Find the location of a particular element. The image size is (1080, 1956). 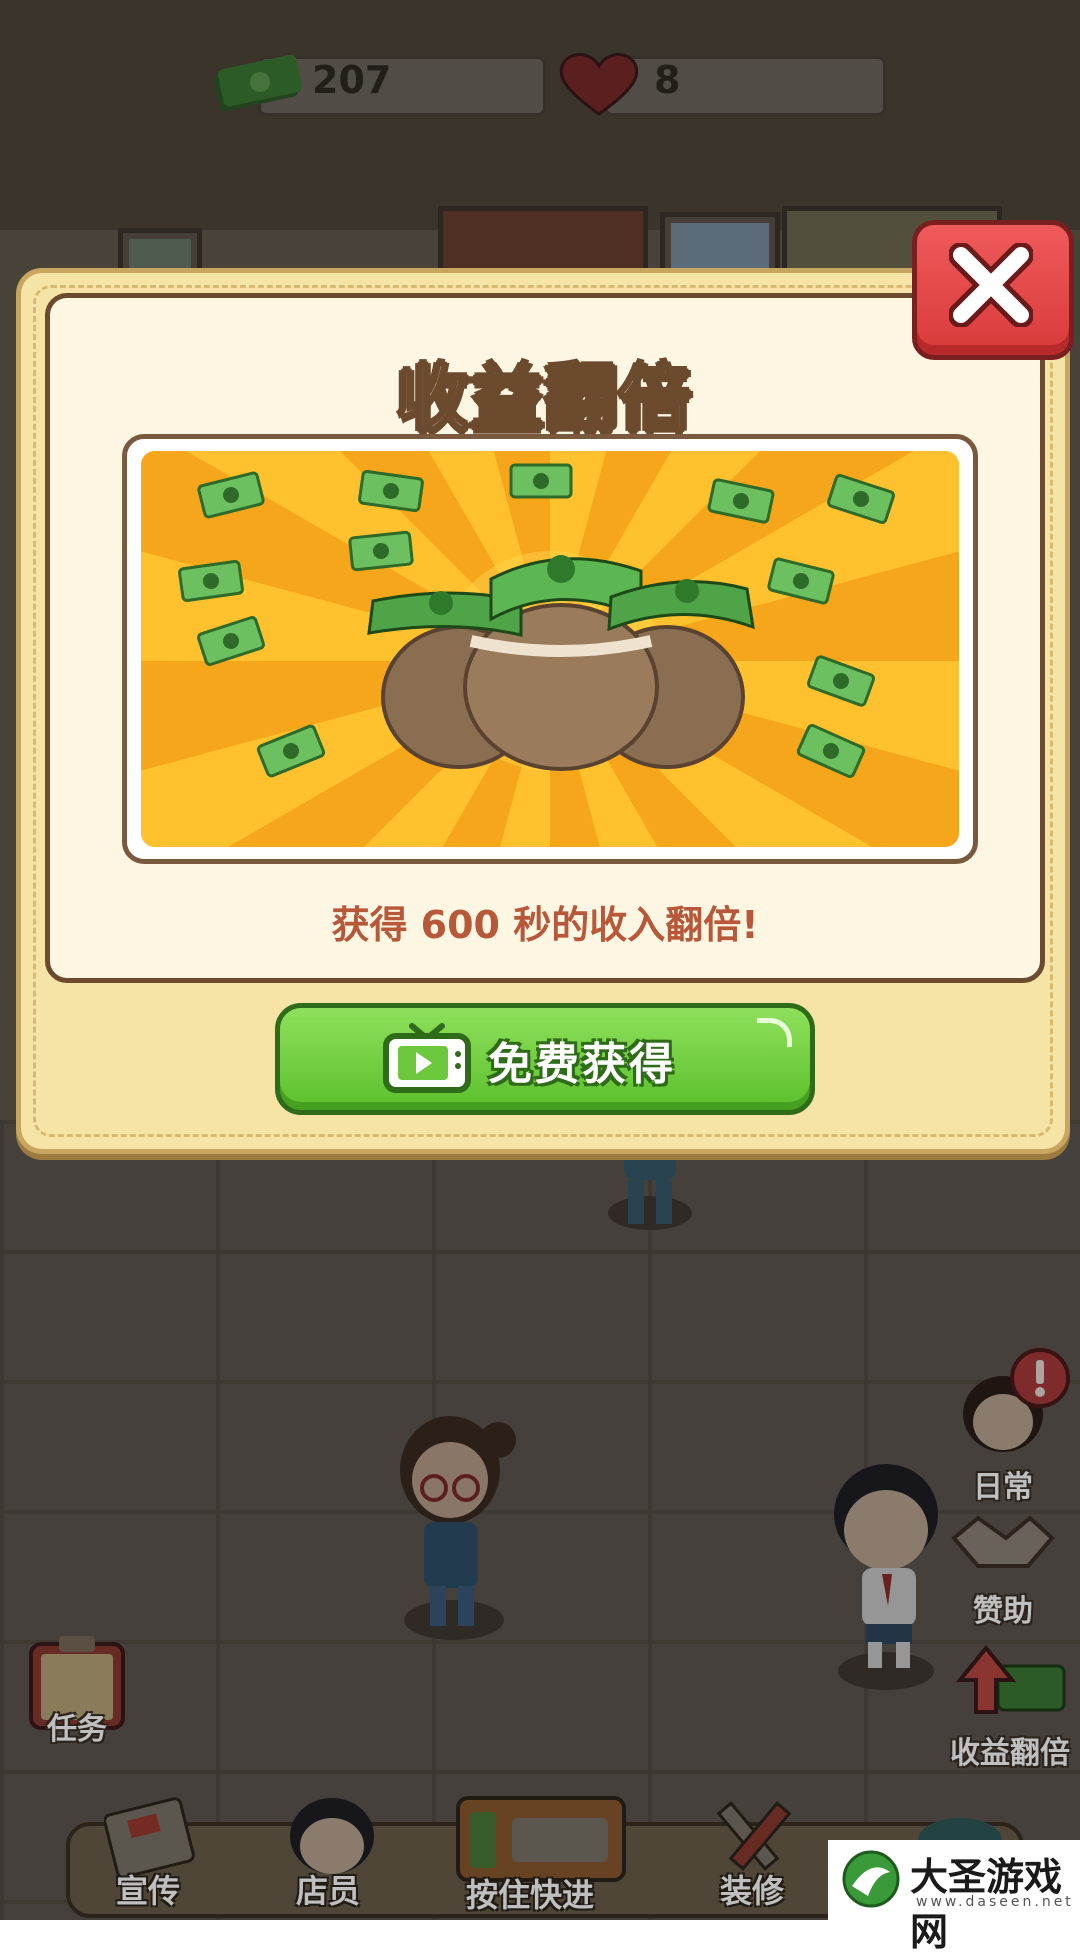

watermark-url: www.daseen.net is located at coordinates (995, 1902).